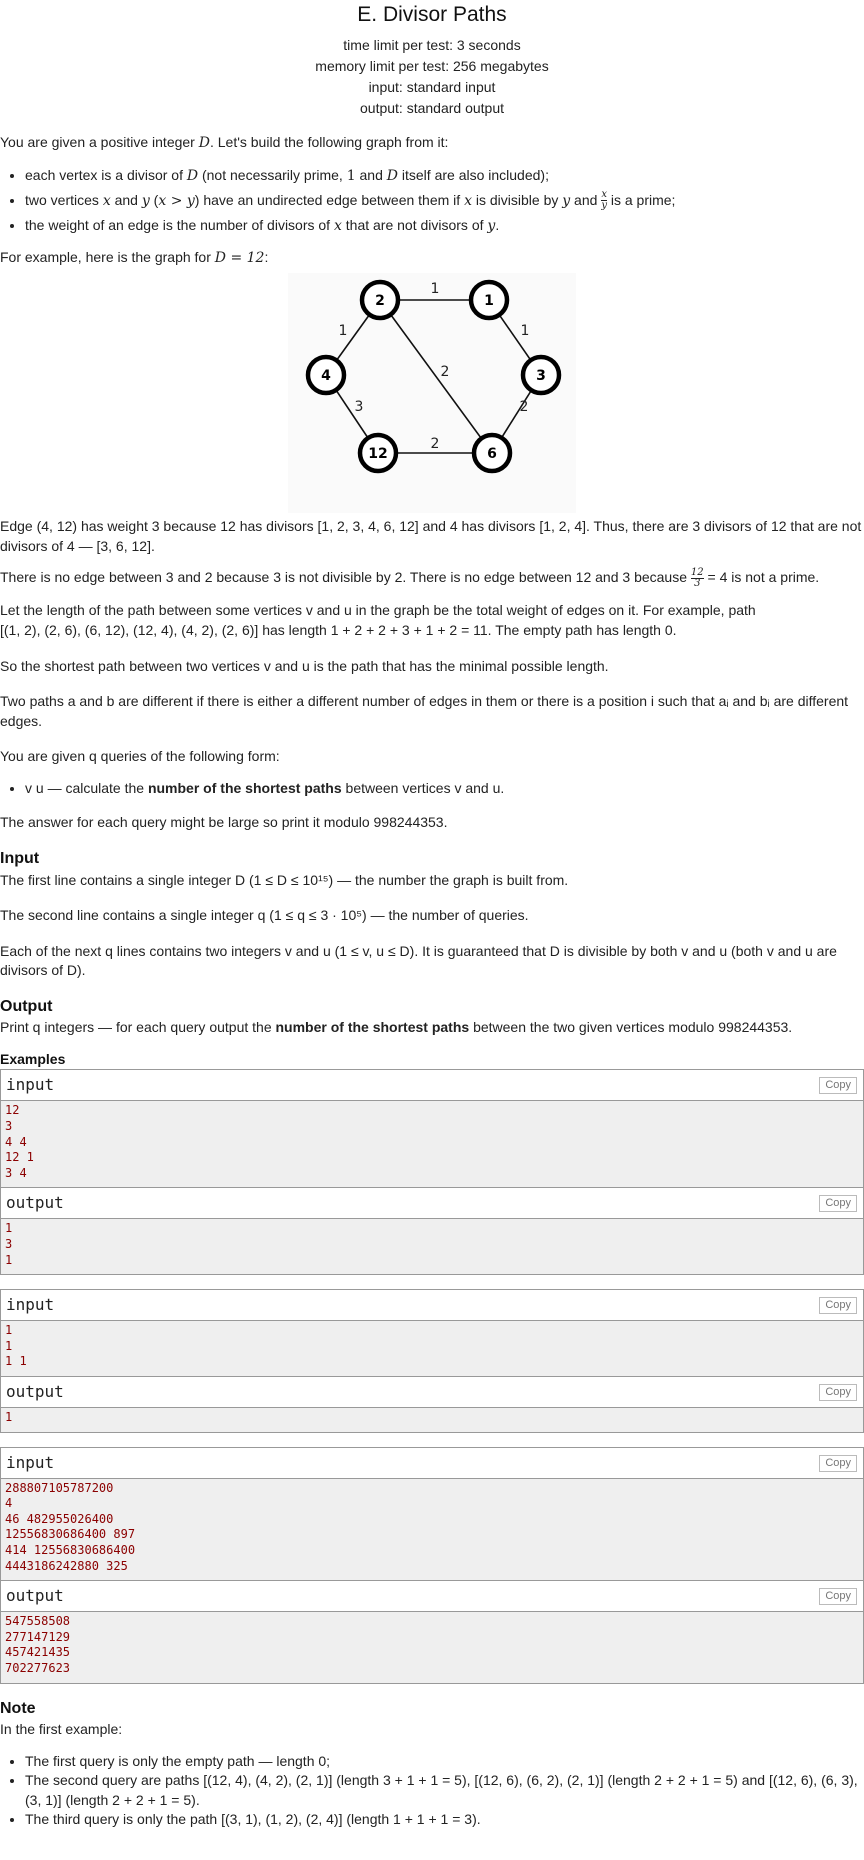 The image size is (864, 1860). What do you see at coordinates (432, 14) in the screenshot?
I see `problem-title: E. Divisor Paths` at bounding box center [432, 14].